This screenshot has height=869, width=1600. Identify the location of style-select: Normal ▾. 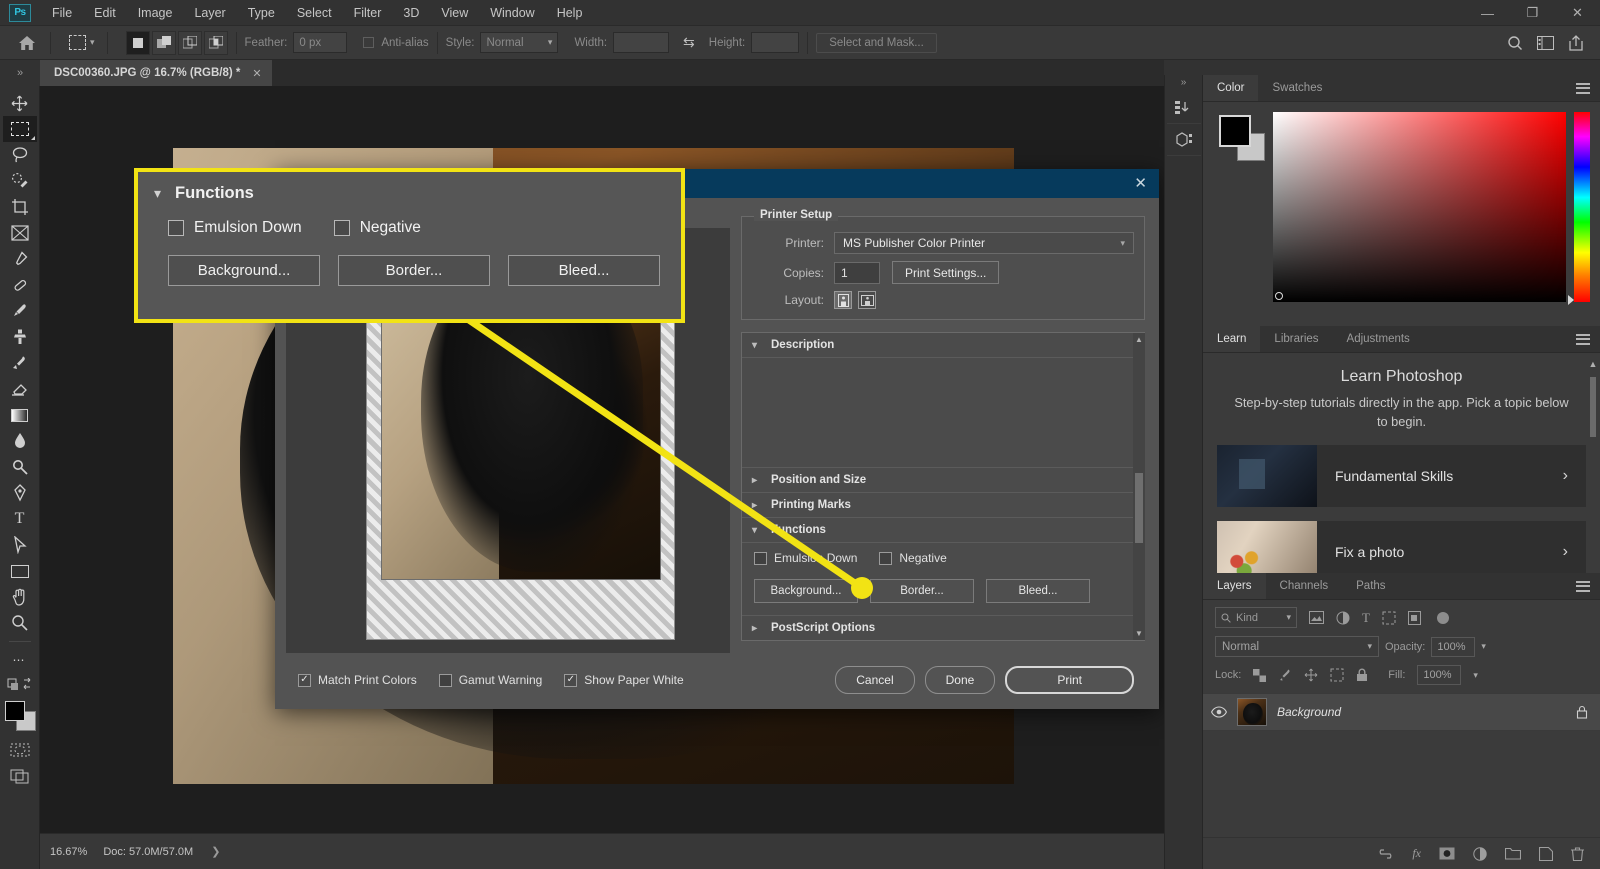
(519, 42).